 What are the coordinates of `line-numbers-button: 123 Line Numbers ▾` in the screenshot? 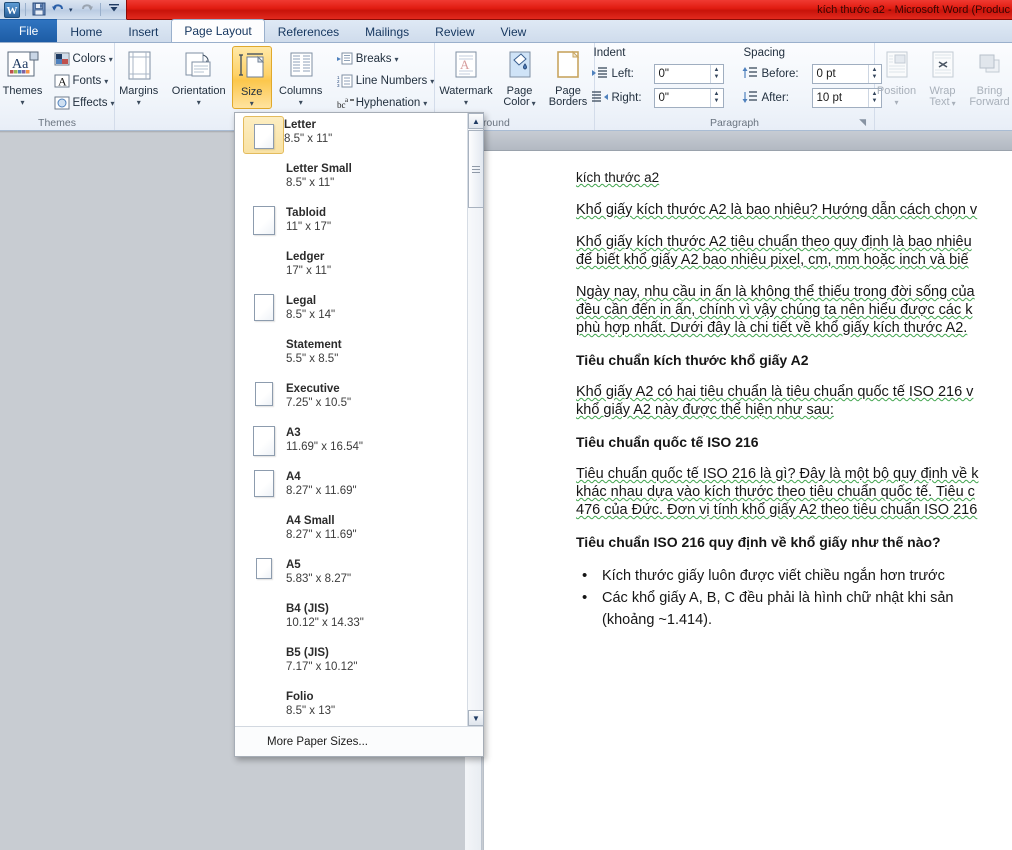 It's located at (386, 81).